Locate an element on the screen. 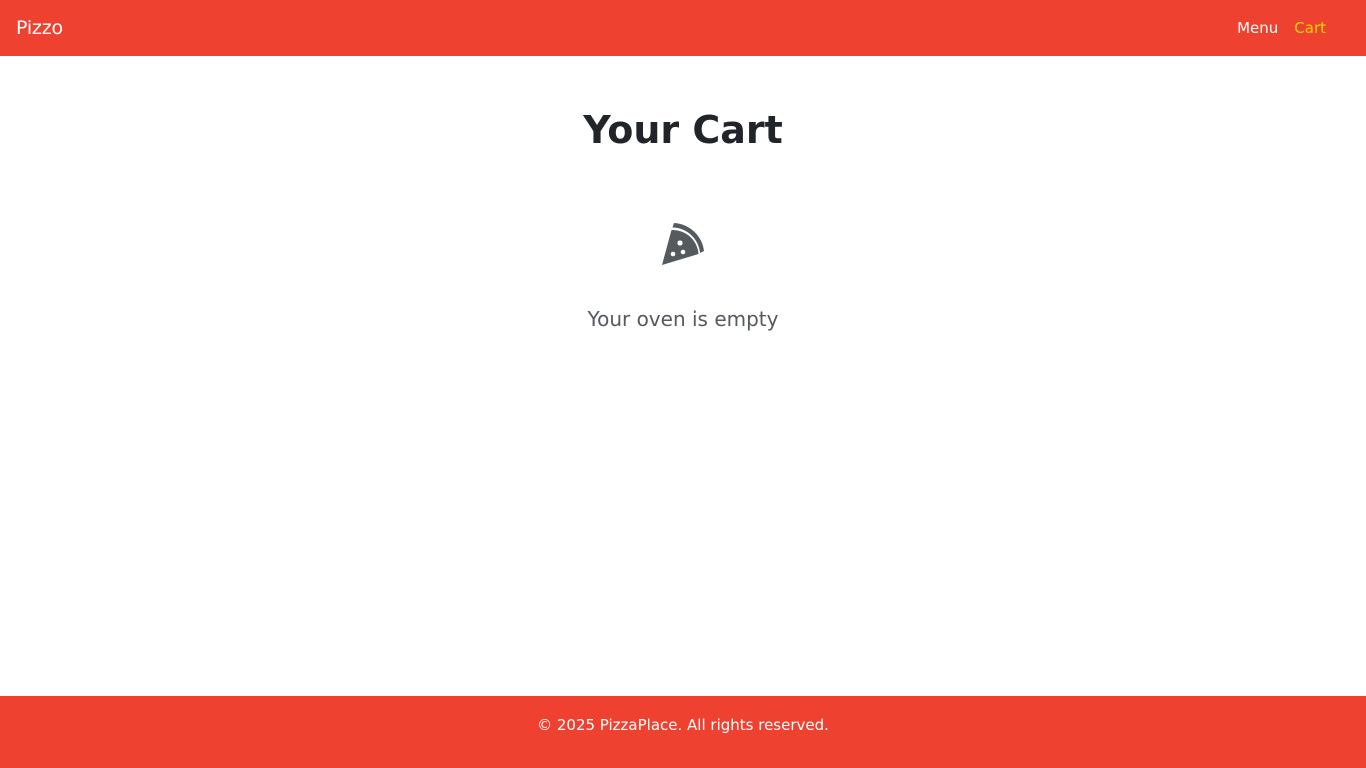 Image resolution: width=1366 pixels, height=768 pixels. footer-copyright: © 2025 PizzaPlace. All rights reserved. is located at coordinates (683, 725).